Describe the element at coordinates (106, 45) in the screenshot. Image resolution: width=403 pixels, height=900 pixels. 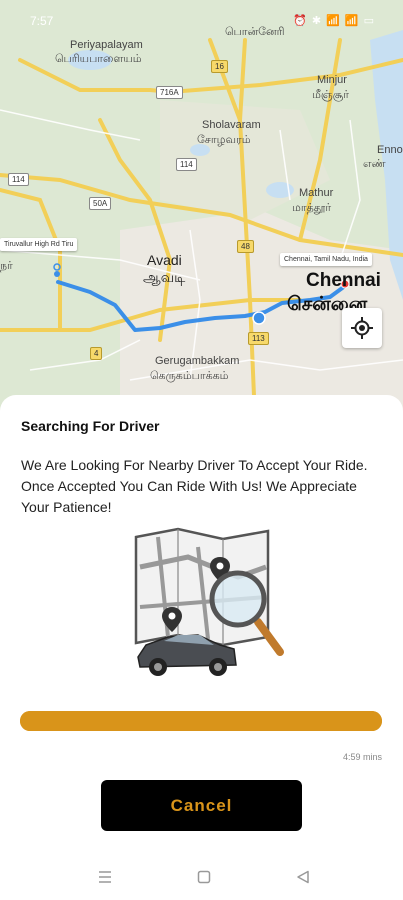
I see `map-label: Periyapalayam` at that location.